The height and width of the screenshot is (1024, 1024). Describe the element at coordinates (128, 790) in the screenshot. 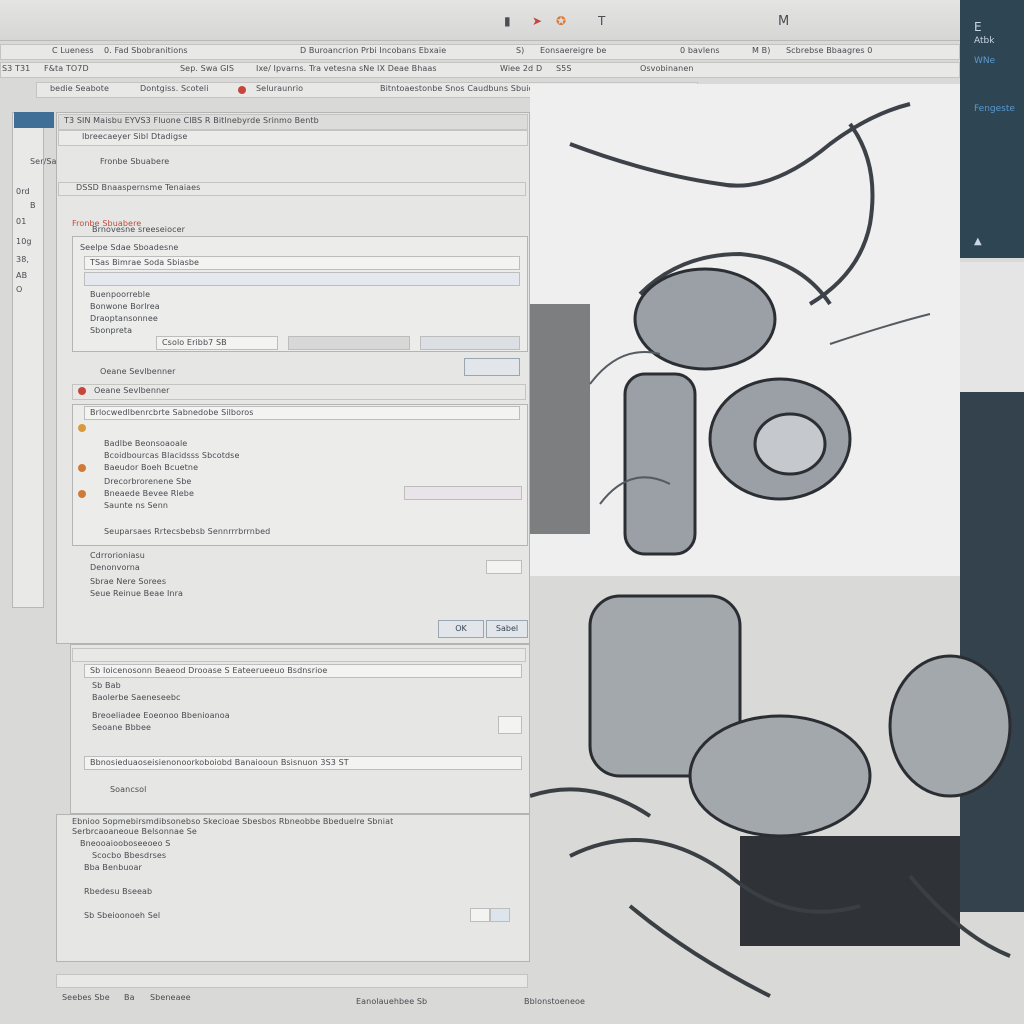

I see `lower-group-row: Soancsol` at that location.